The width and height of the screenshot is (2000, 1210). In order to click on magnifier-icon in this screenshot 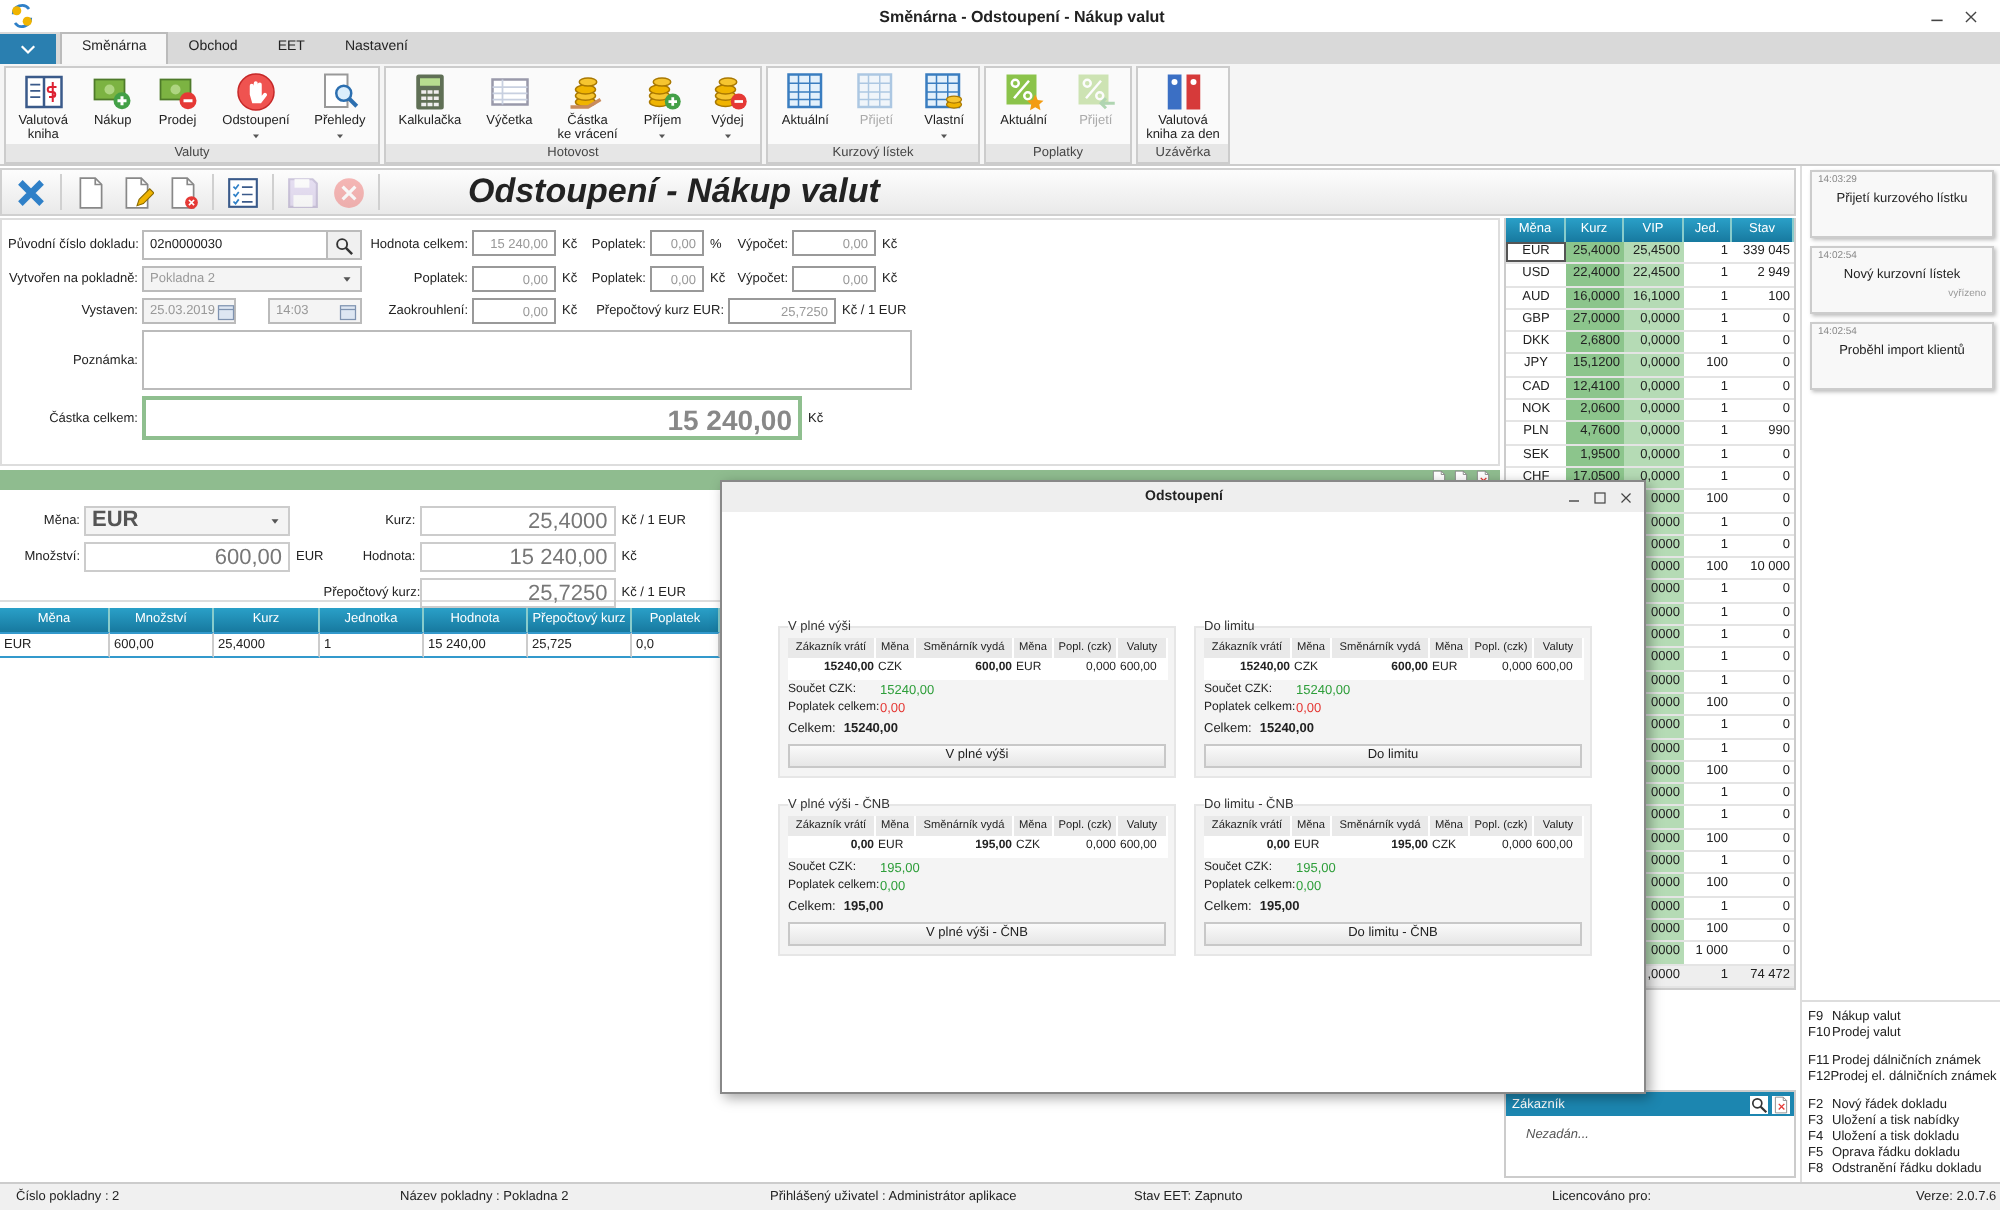, I will do `click(339, 92)`.